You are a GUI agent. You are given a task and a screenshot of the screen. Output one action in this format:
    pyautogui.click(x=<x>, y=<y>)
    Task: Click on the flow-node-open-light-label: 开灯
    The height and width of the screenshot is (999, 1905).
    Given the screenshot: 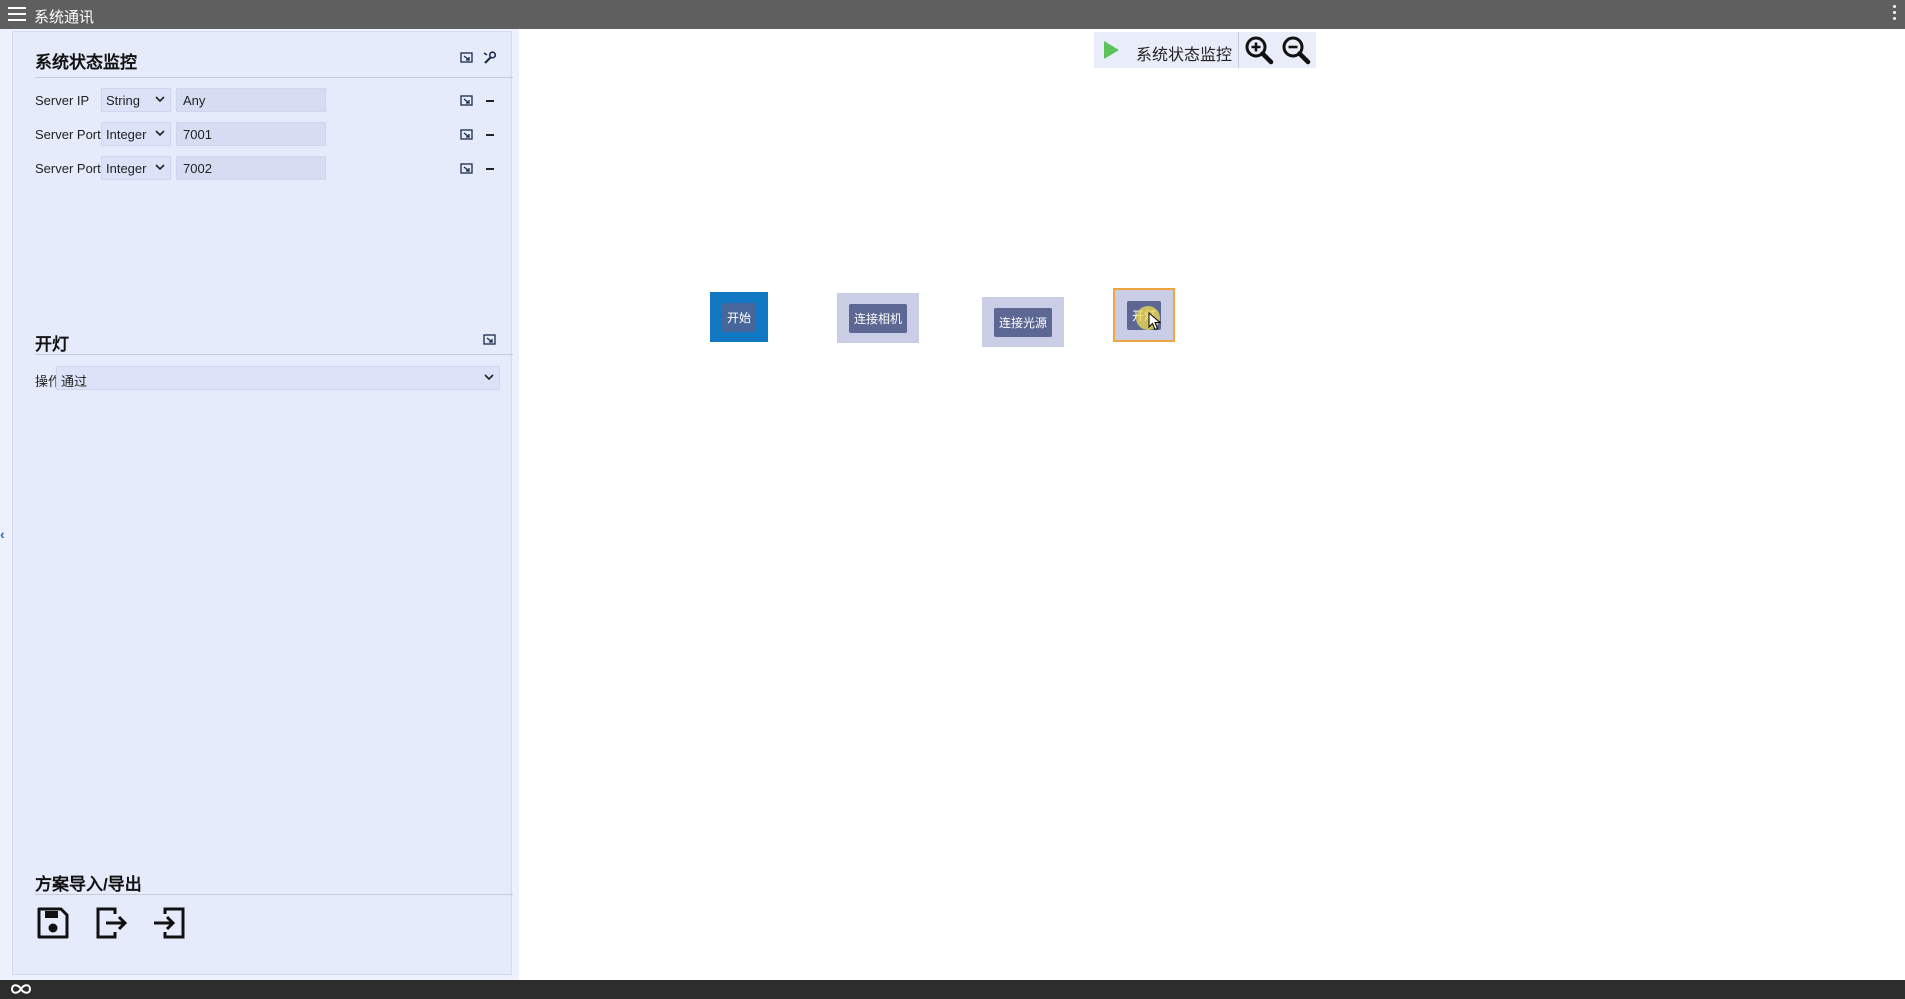 What is the action you would take?
    pyautogui.click(x=1143, y=315)
    